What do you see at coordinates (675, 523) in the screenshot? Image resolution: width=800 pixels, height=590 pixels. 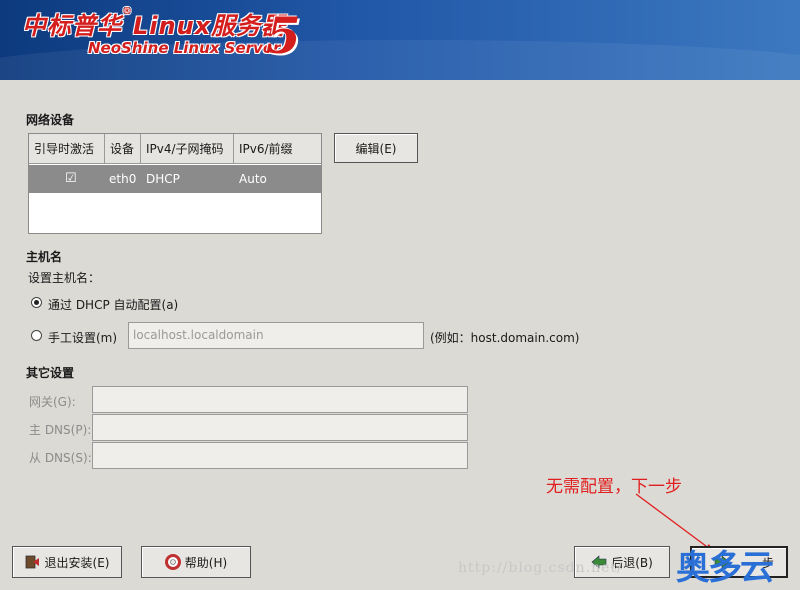 I see `annotation-arrow` at bounding box center [675, 523].